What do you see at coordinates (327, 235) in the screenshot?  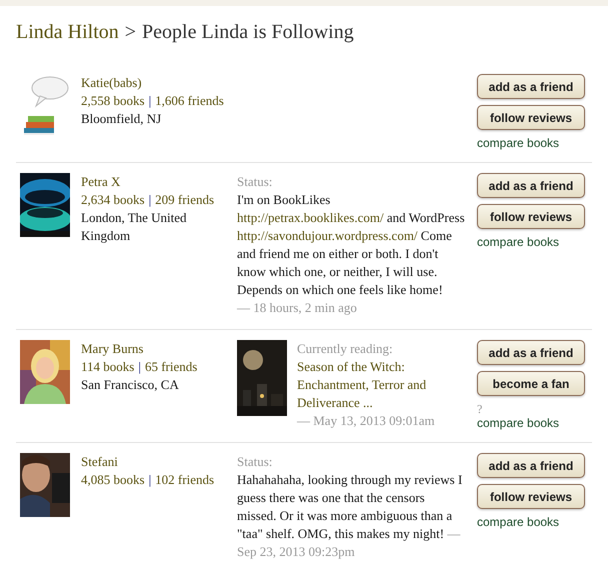 I see `status-link: http://savondujour.wordpress.com/` at bounding box center [327, 235].